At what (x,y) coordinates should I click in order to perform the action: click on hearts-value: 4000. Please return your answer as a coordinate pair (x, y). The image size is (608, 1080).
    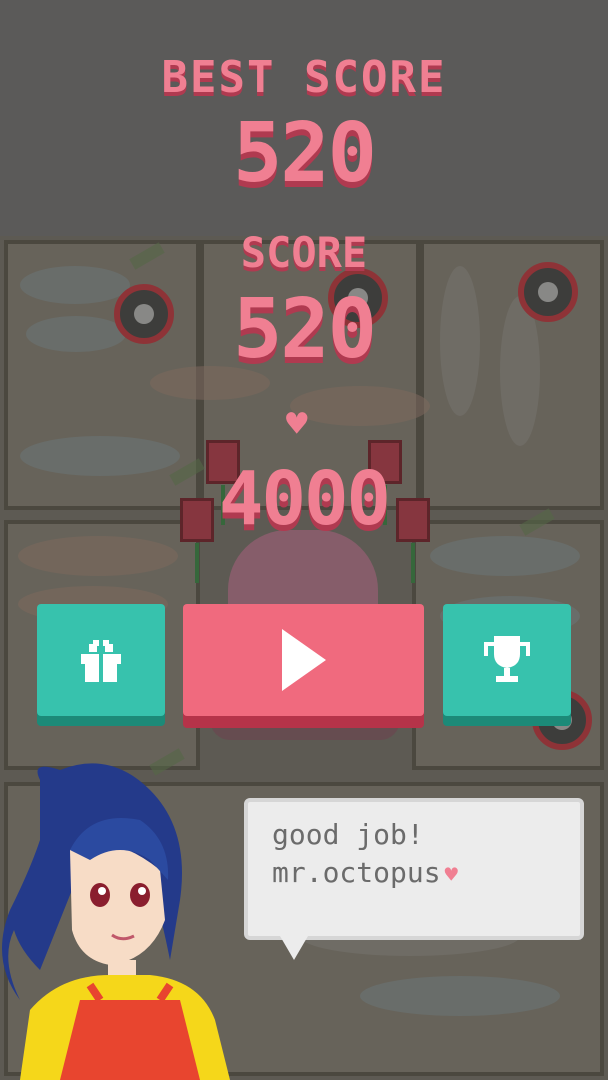
    Looking at the image, I should click on (304, 499).